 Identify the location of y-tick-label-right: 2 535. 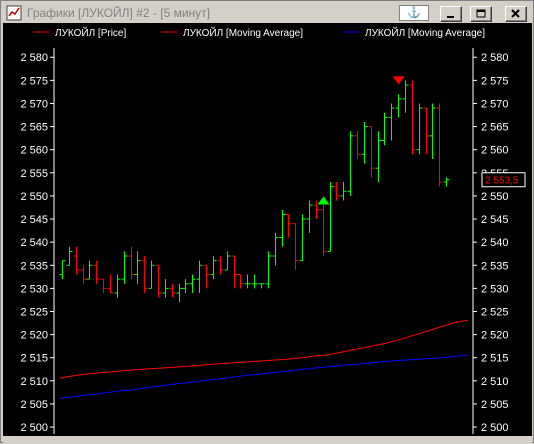
(495, 266).